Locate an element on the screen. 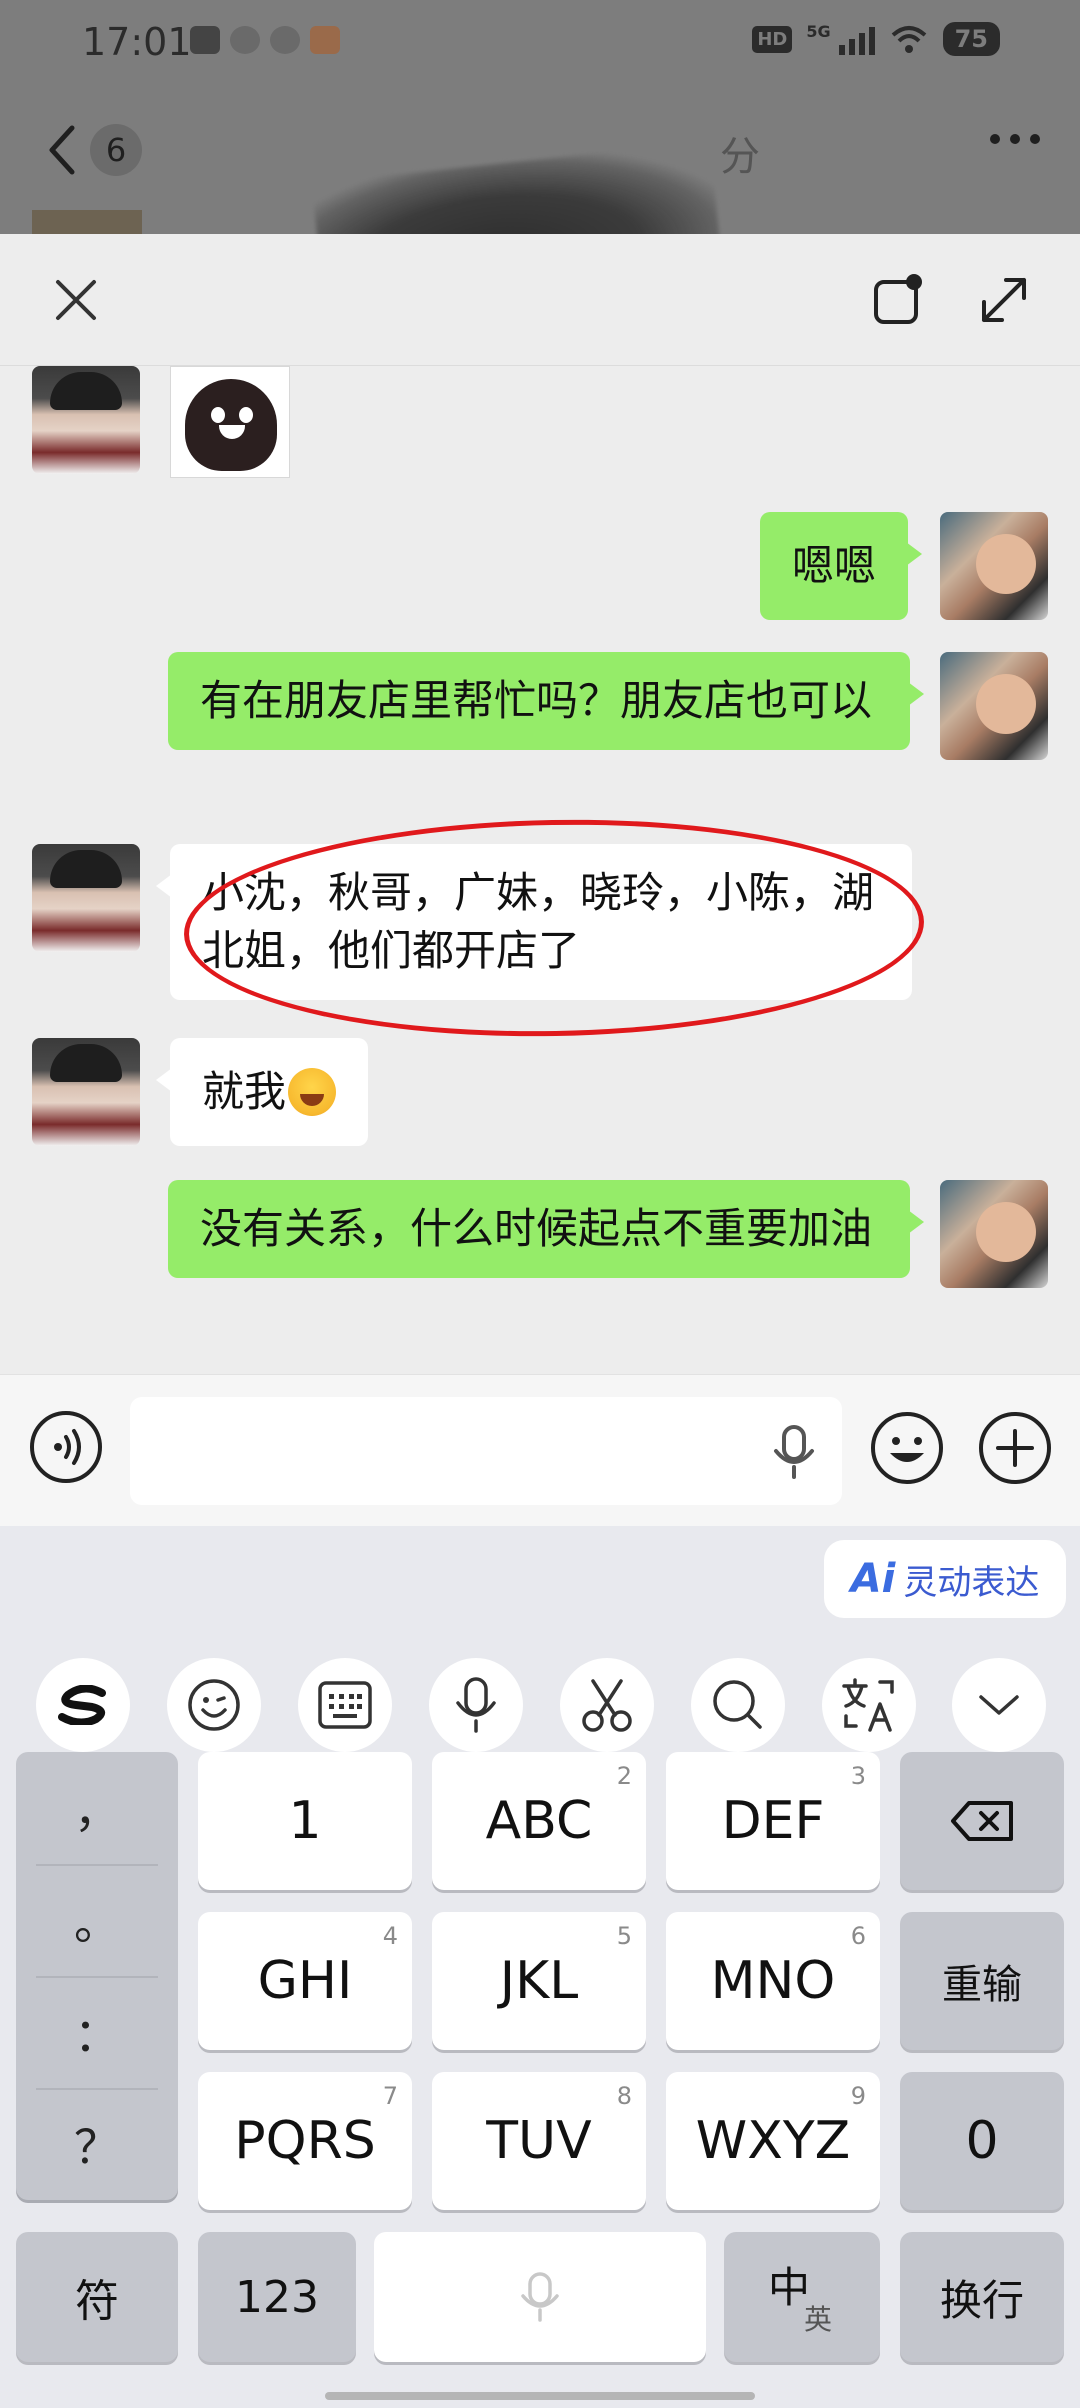 This screenshot has height=2408, width=1080. punct-comma-key: ， is located at coordinates (97, 1808).